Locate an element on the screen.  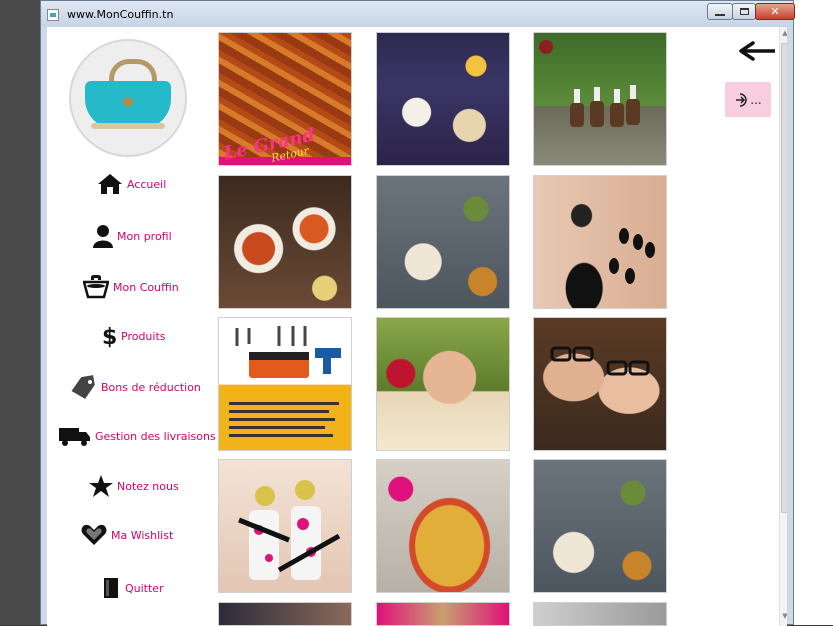
sidebar-item-label: Produits is located at coordinates (143, 336).